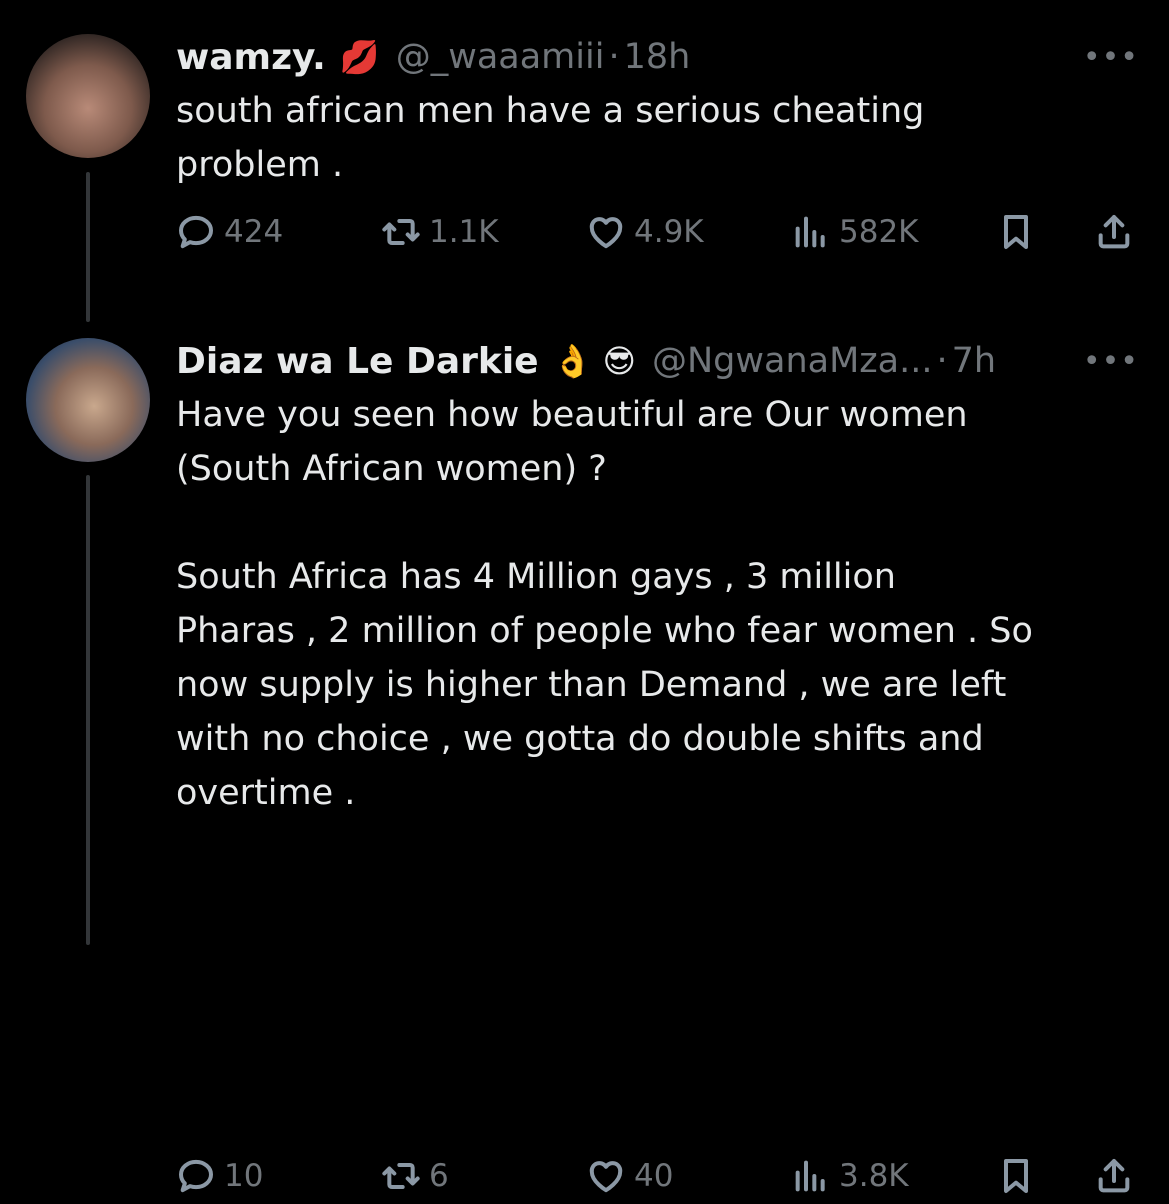 This screenshot has height=1204, width=1169. I want to click on like-count: 4.9K, so click(669, 232).